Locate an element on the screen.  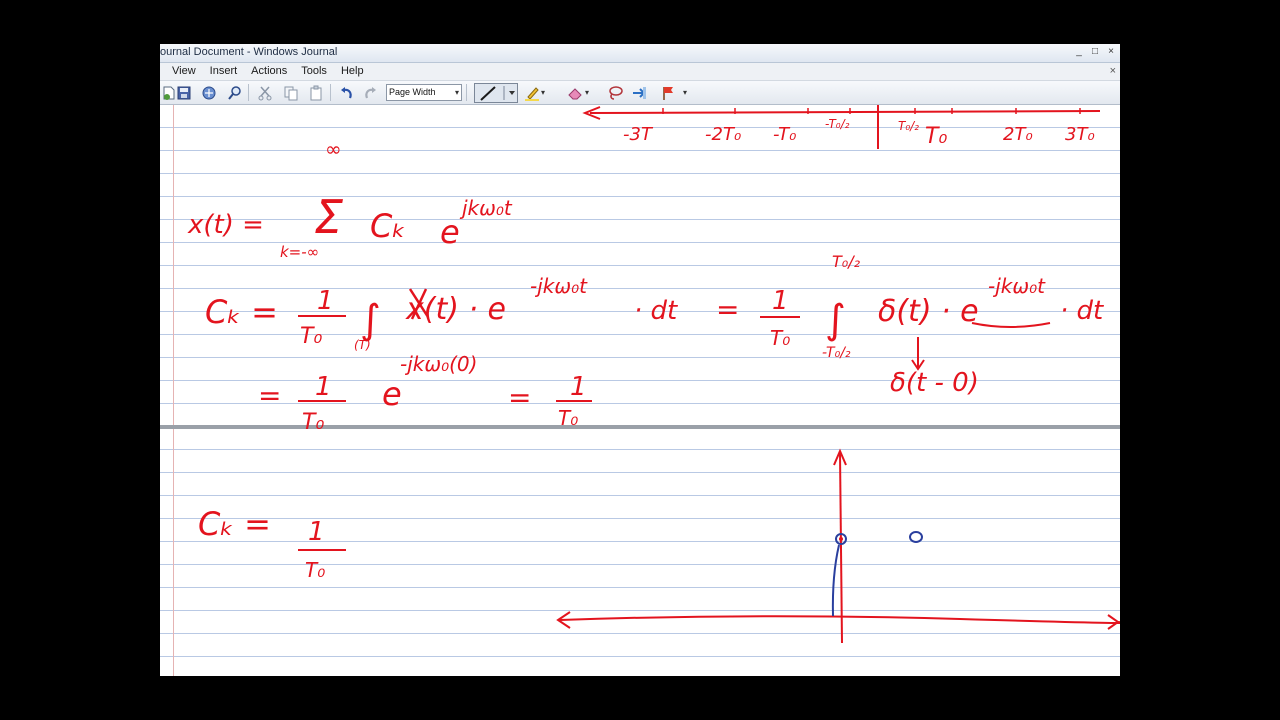
integral-subscript: (T) is located at coordinates (362, 345).